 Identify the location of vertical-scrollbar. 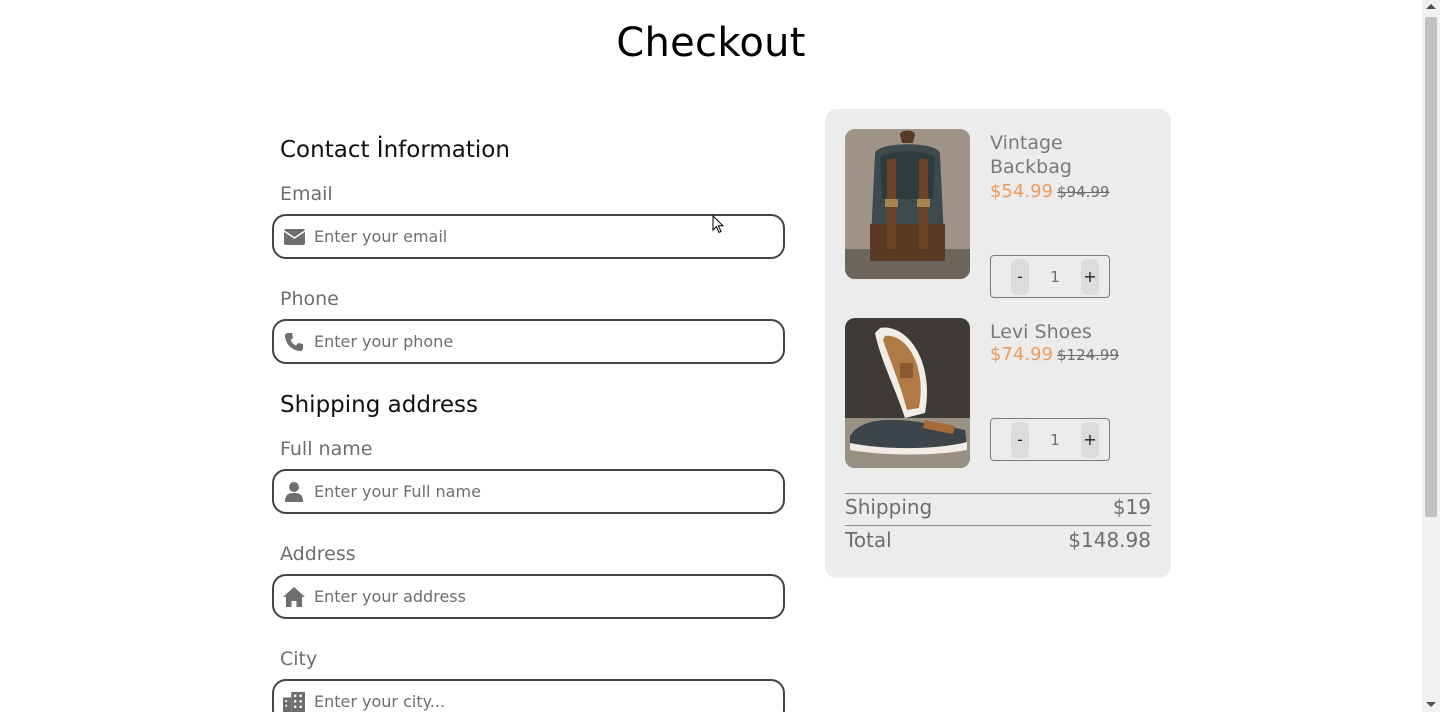
(1431, 356).